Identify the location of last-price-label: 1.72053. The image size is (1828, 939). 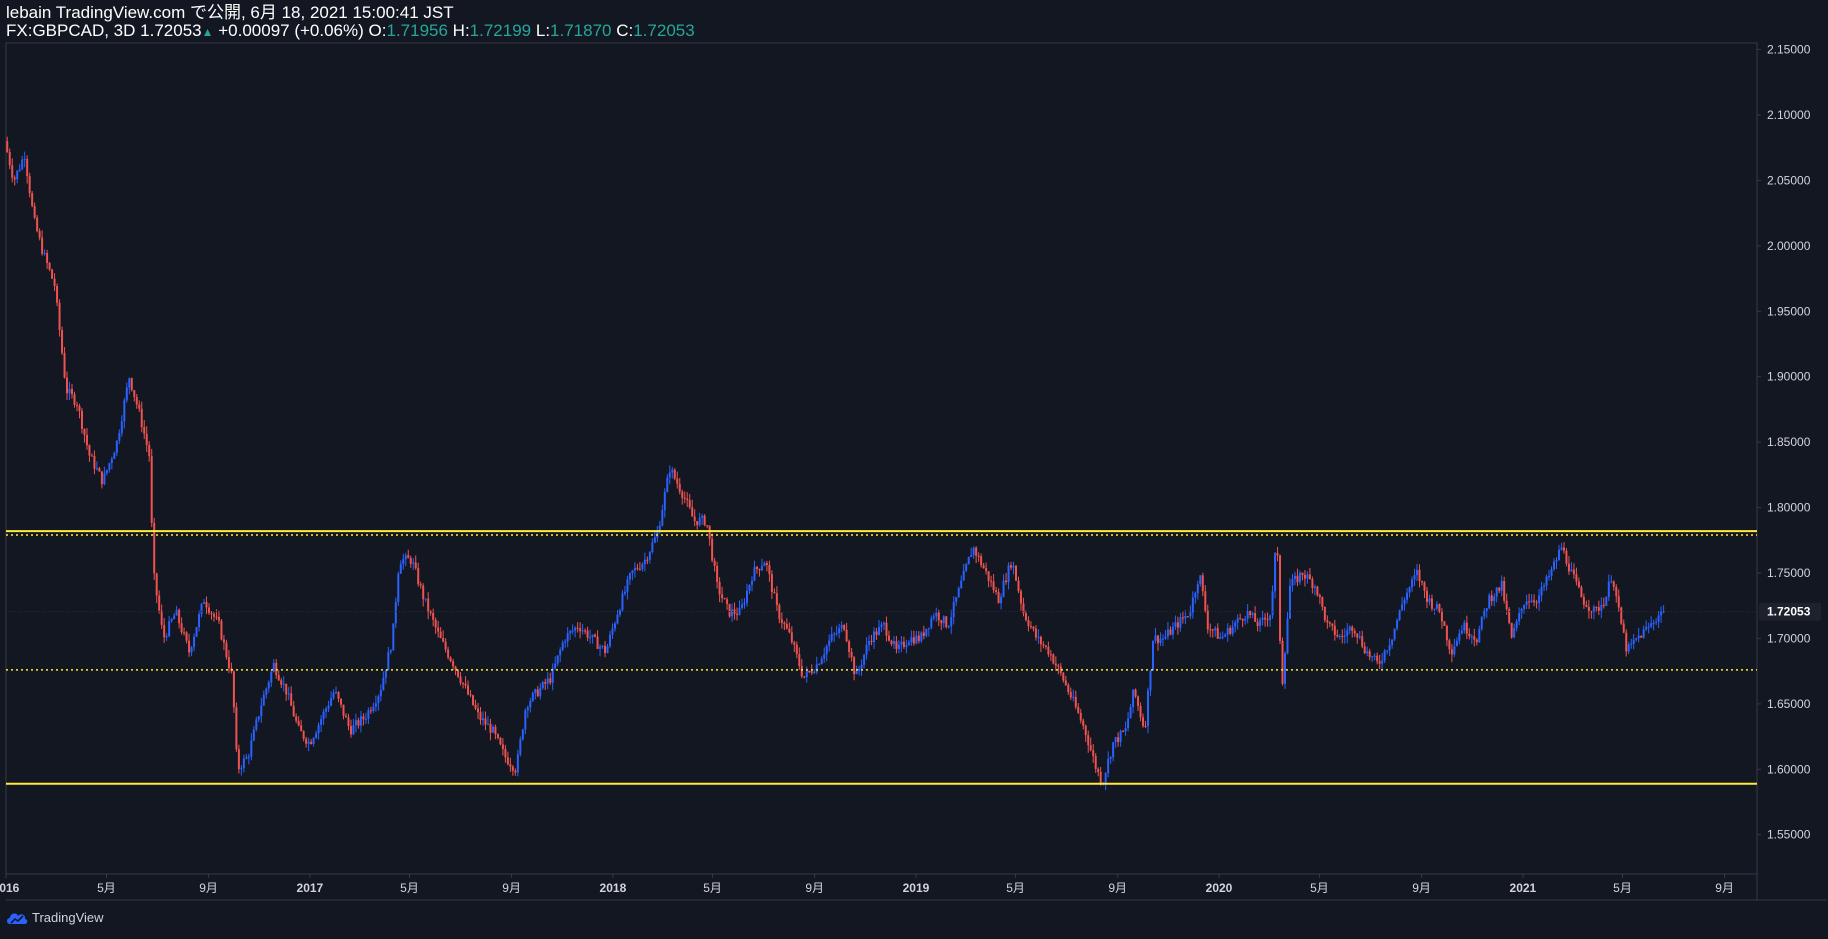
(1789, 612).